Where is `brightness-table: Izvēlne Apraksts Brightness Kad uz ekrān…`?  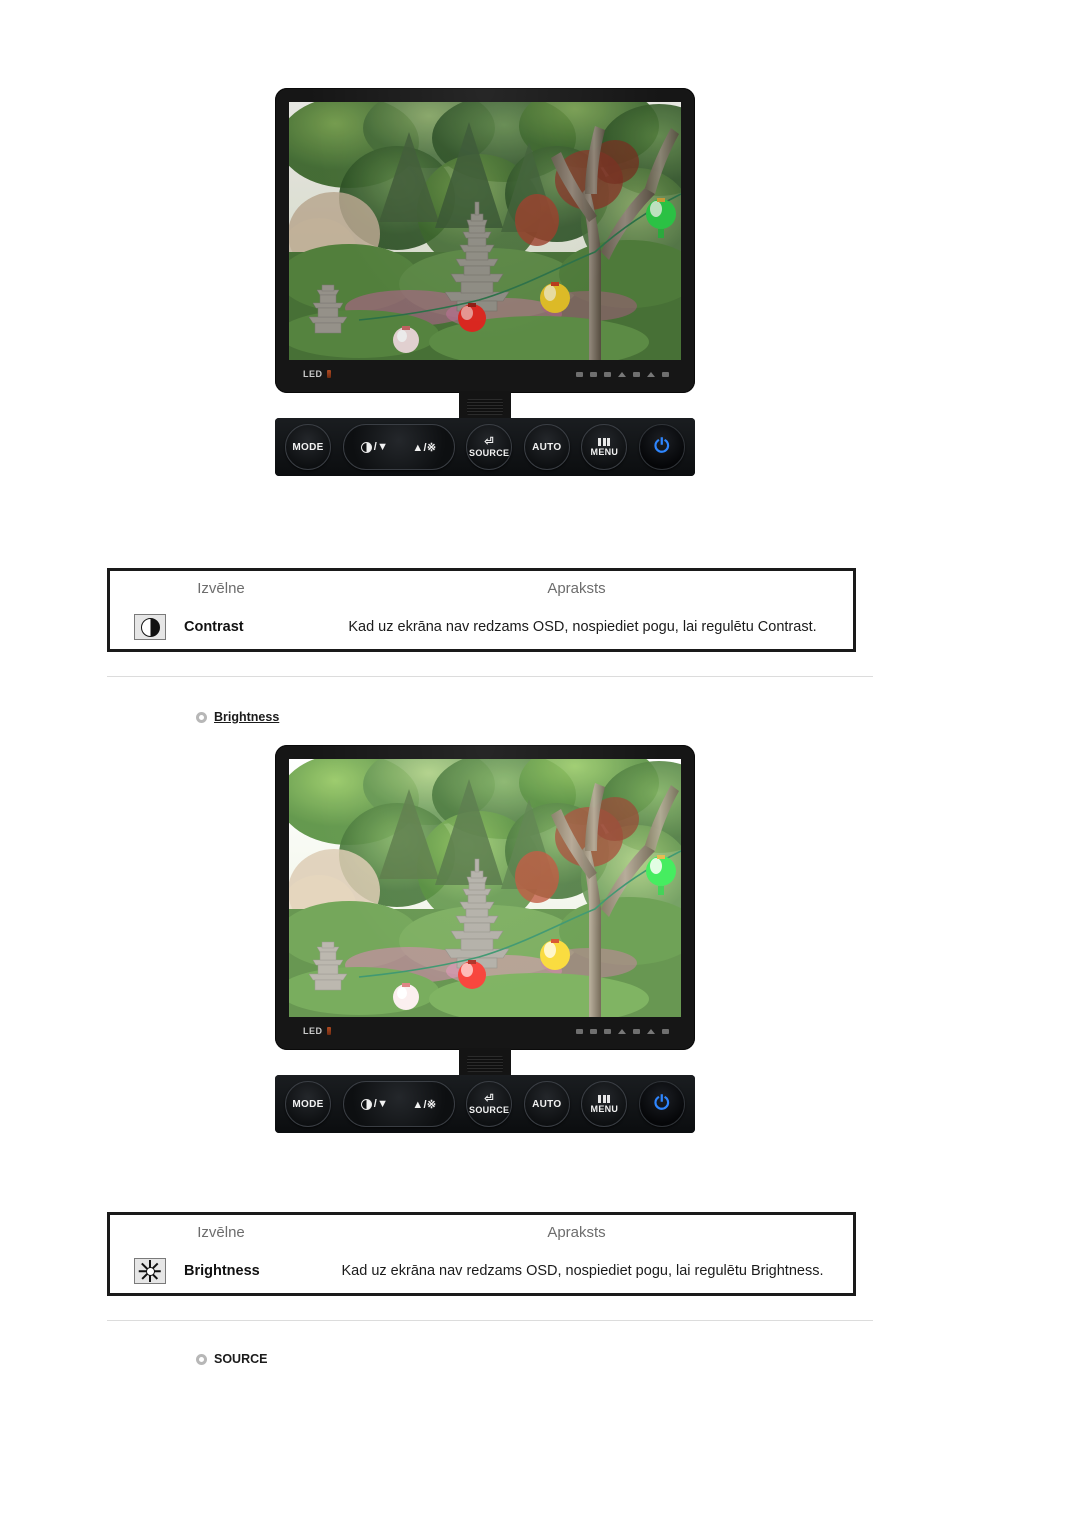 brightness-table: Izvēlne Apraksts Brightness Kad uz ekrān… is located at coordinates (481, 1254).